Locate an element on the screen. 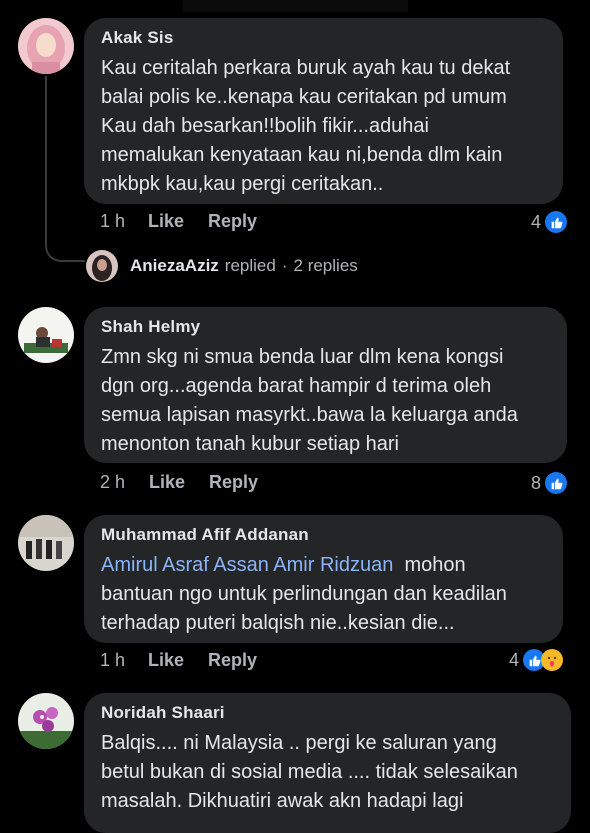  reply-count: 2 replies is located at coordinates (326, 266).